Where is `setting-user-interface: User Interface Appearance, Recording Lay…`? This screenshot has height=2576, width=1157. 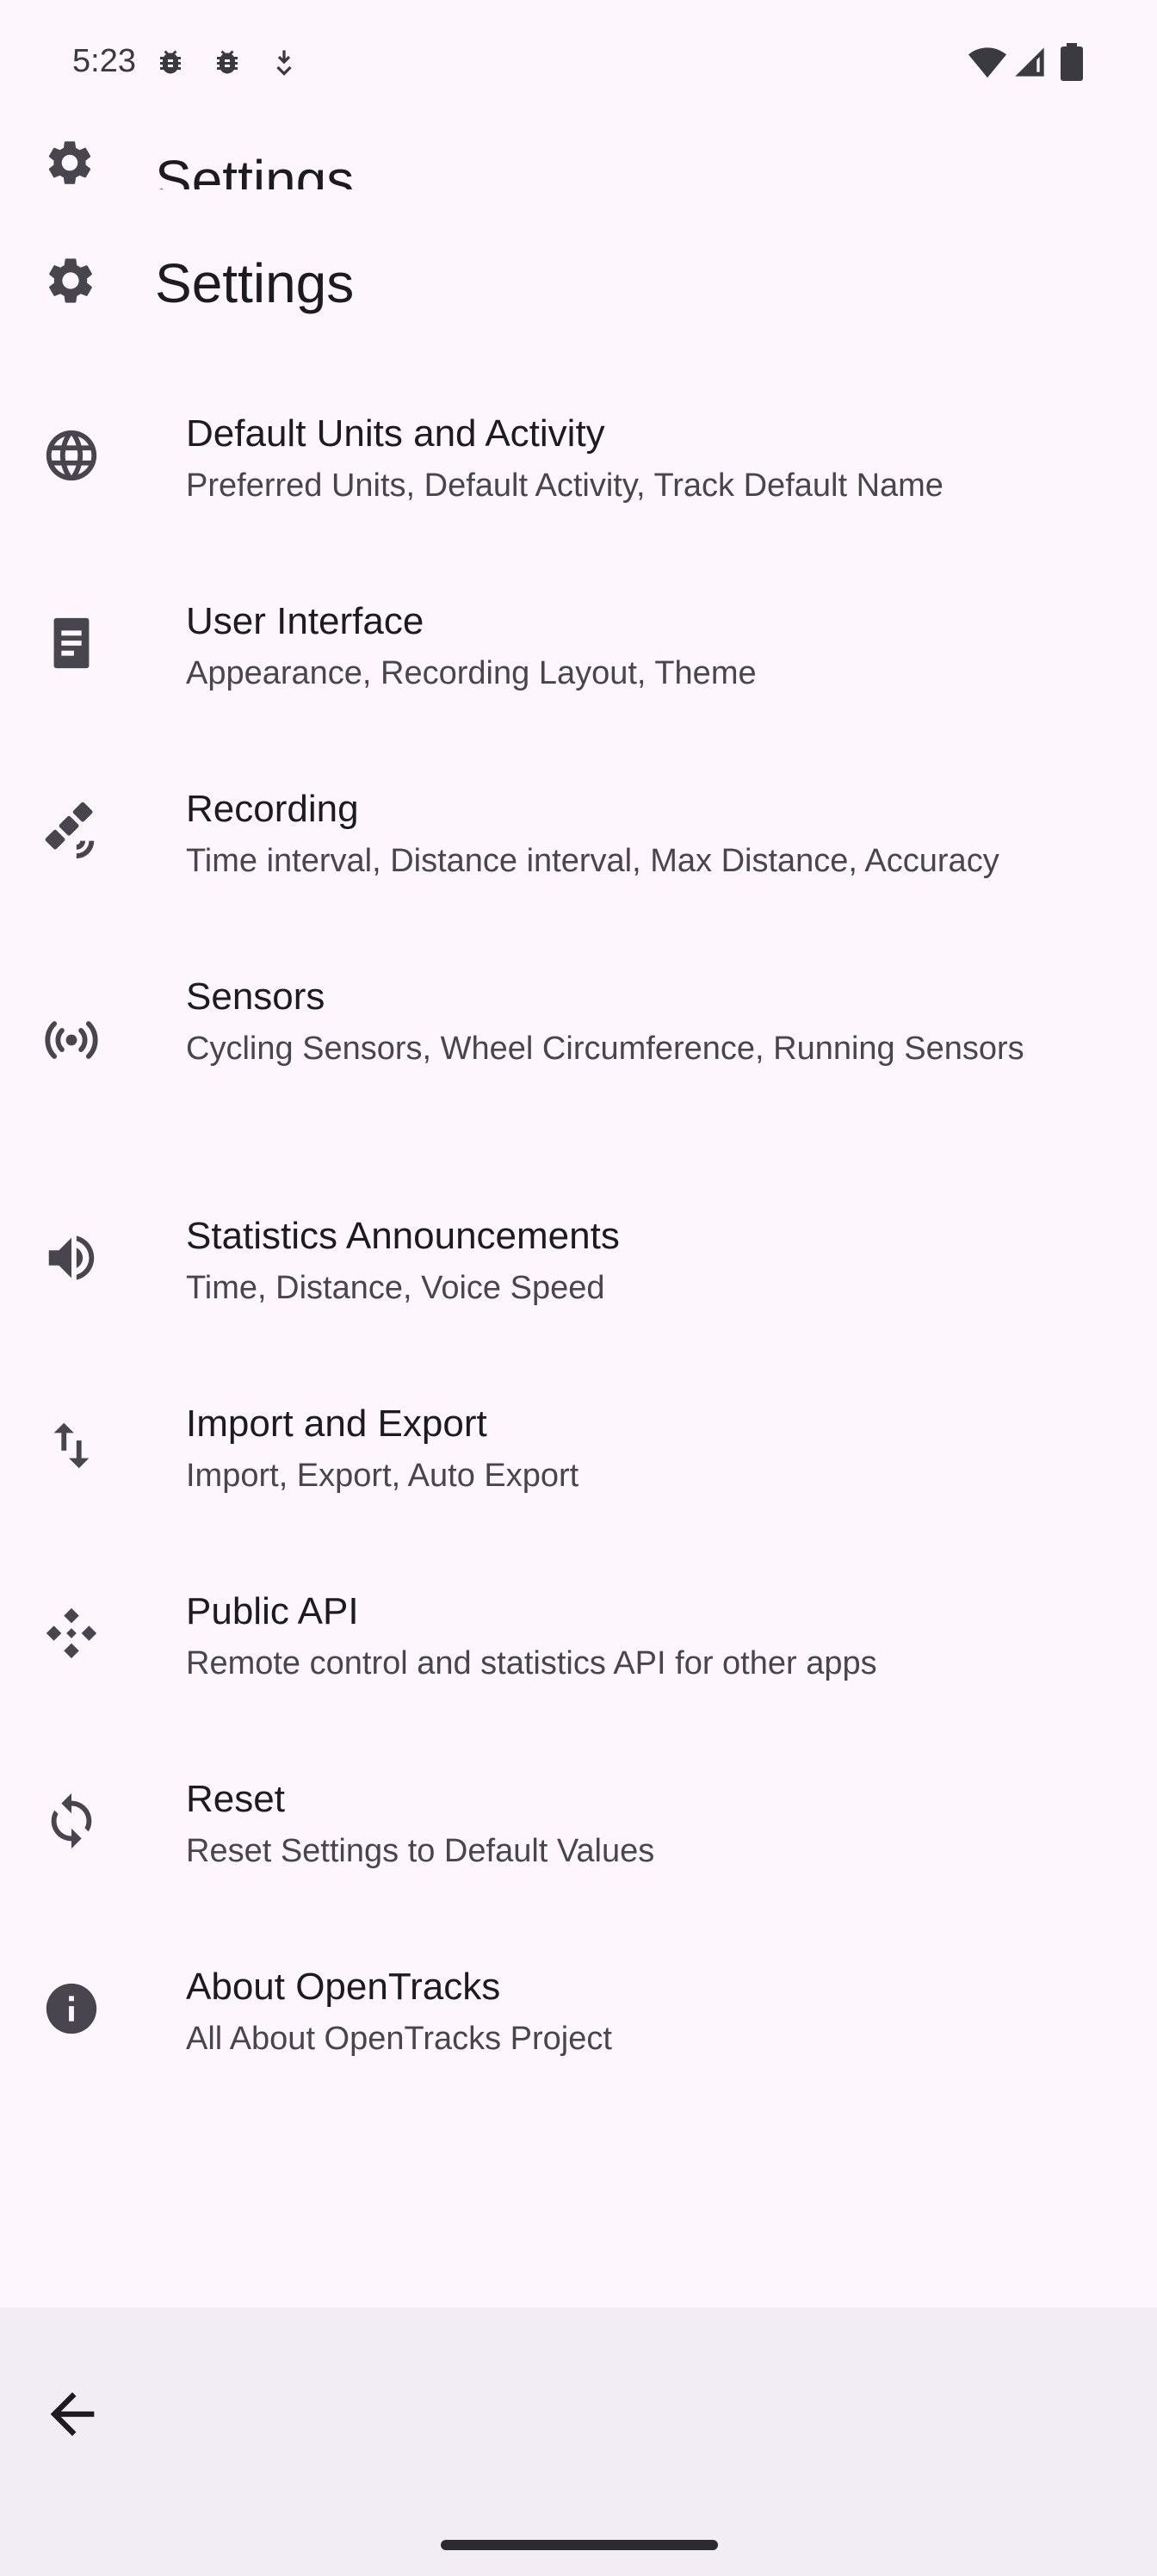 setting-user-interface: User Interface Appearance, Recording Lay… is located at coordinates (579, 660).